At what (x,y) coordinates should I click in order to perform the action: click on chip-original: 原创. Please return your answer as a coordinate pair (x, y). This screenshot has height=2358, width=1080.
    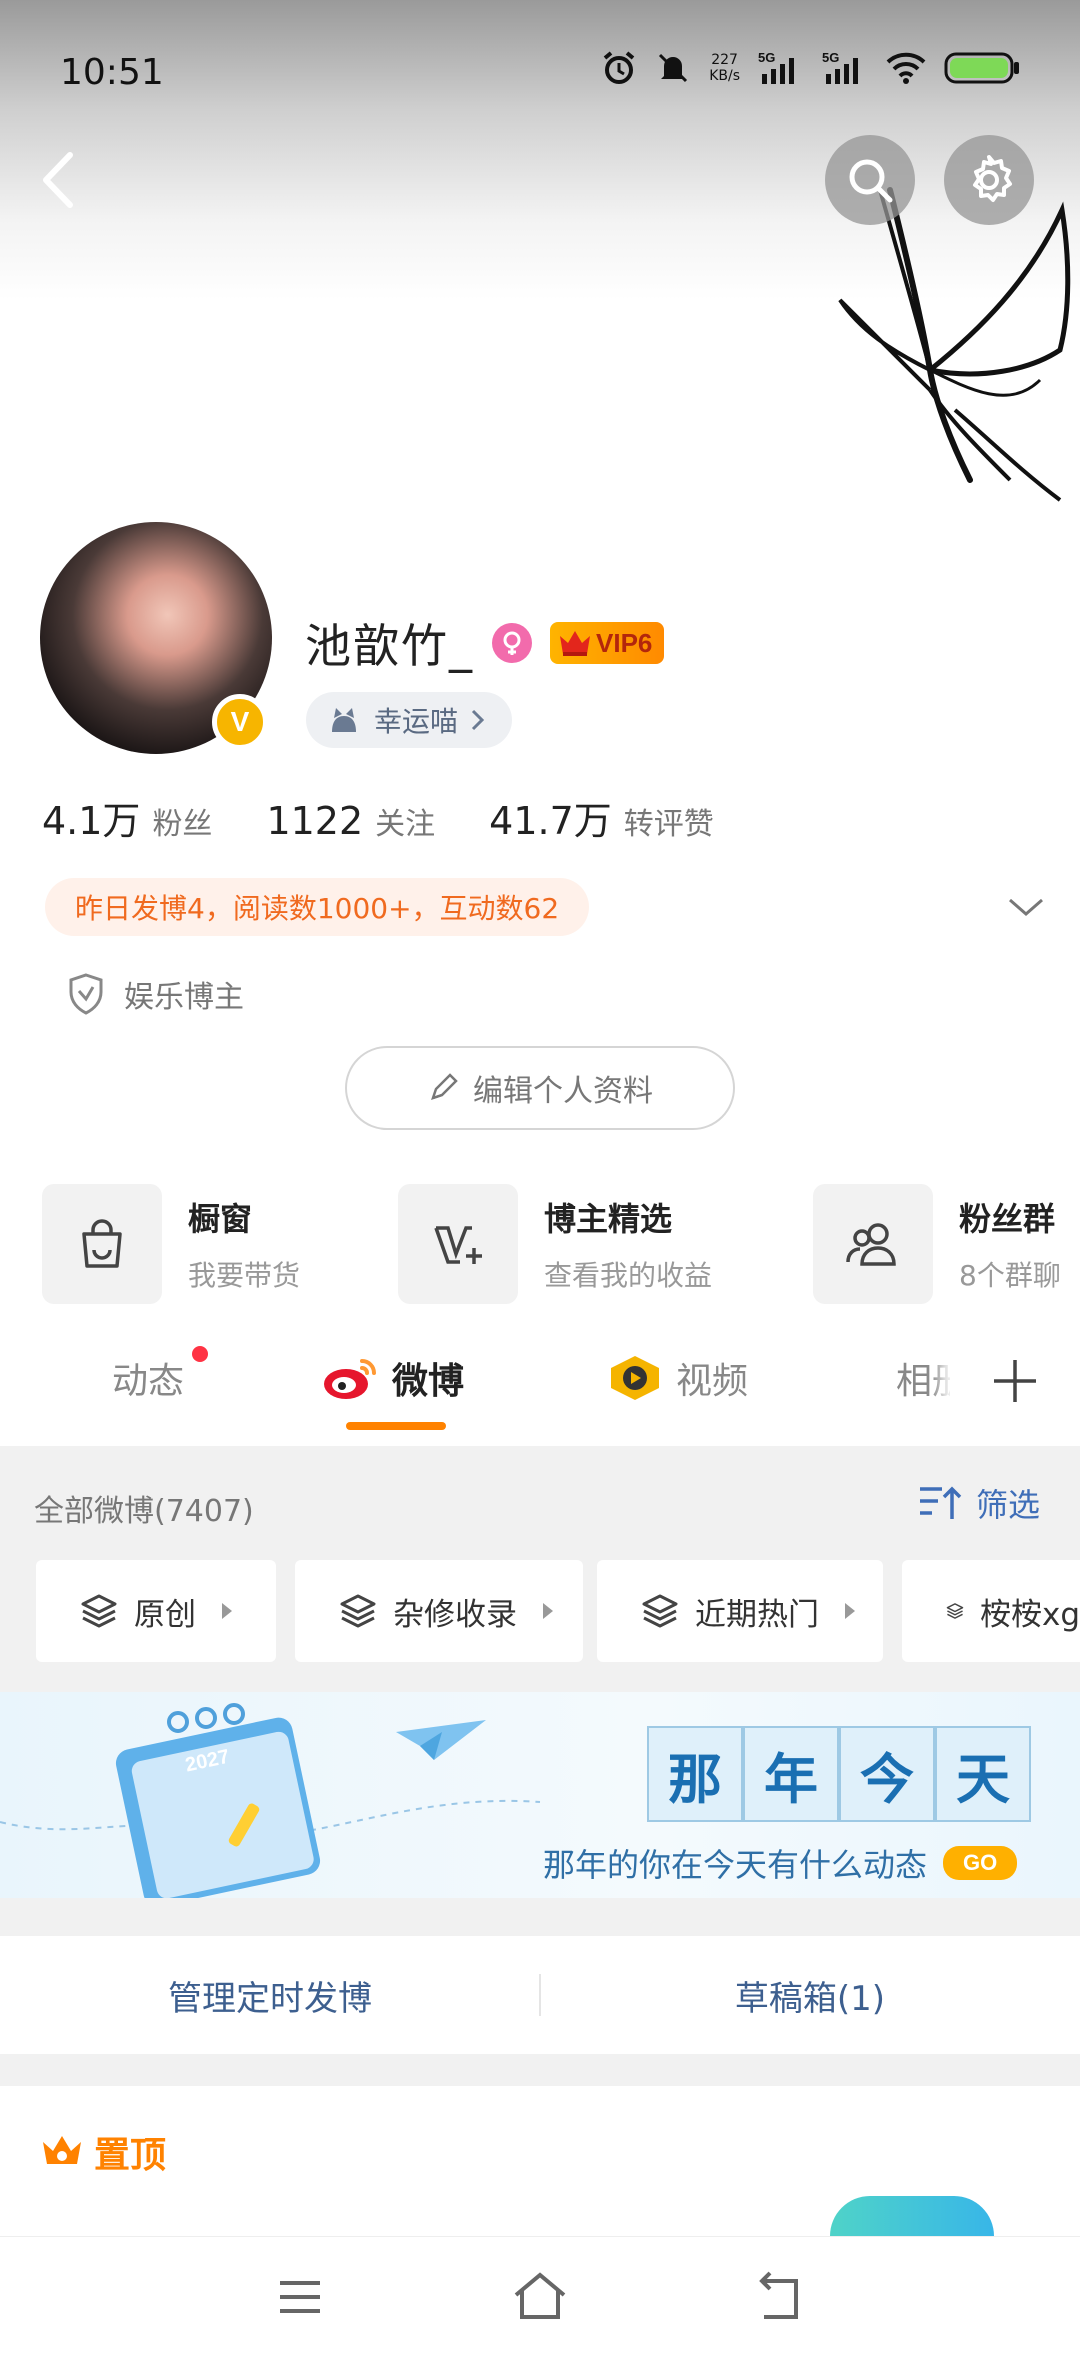
    Looking at the image, I should click on (156, 1611).